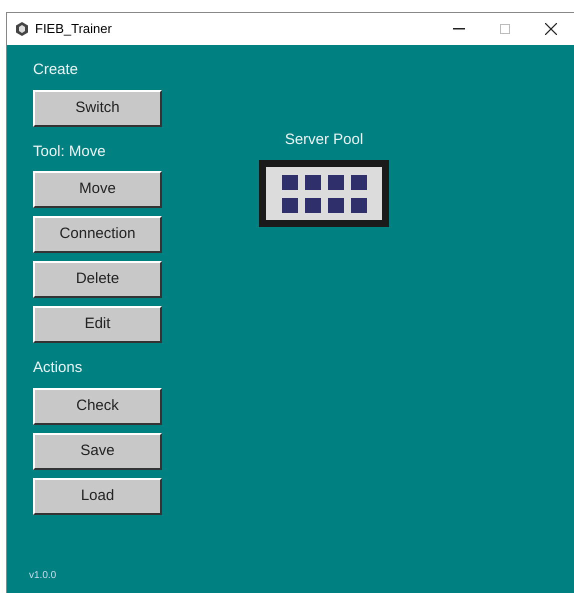 The image size is (574, 593). I want to click on version-label: v1.0.0, so click(42, 576).